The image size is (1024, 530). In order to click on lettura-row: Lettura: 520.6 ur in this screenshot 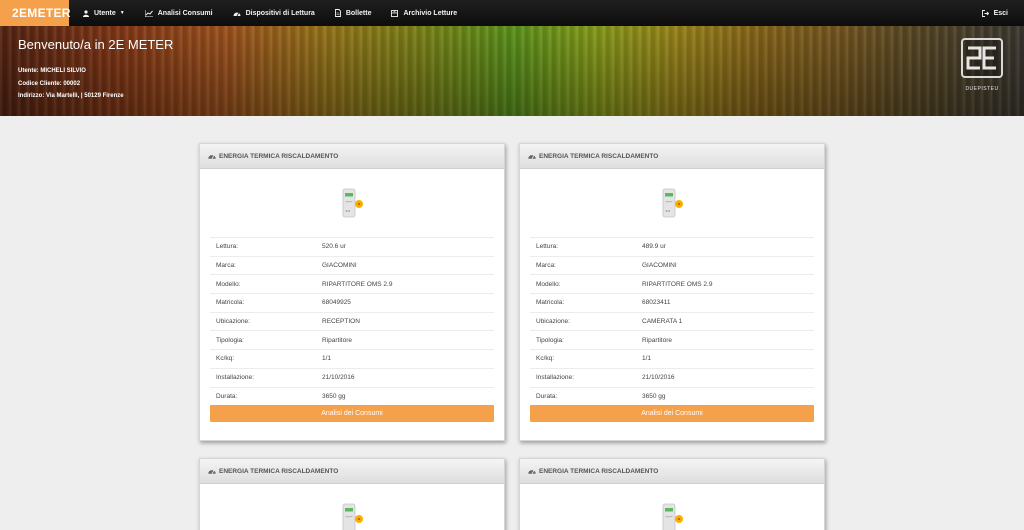, I will do `click(352, 246)`.